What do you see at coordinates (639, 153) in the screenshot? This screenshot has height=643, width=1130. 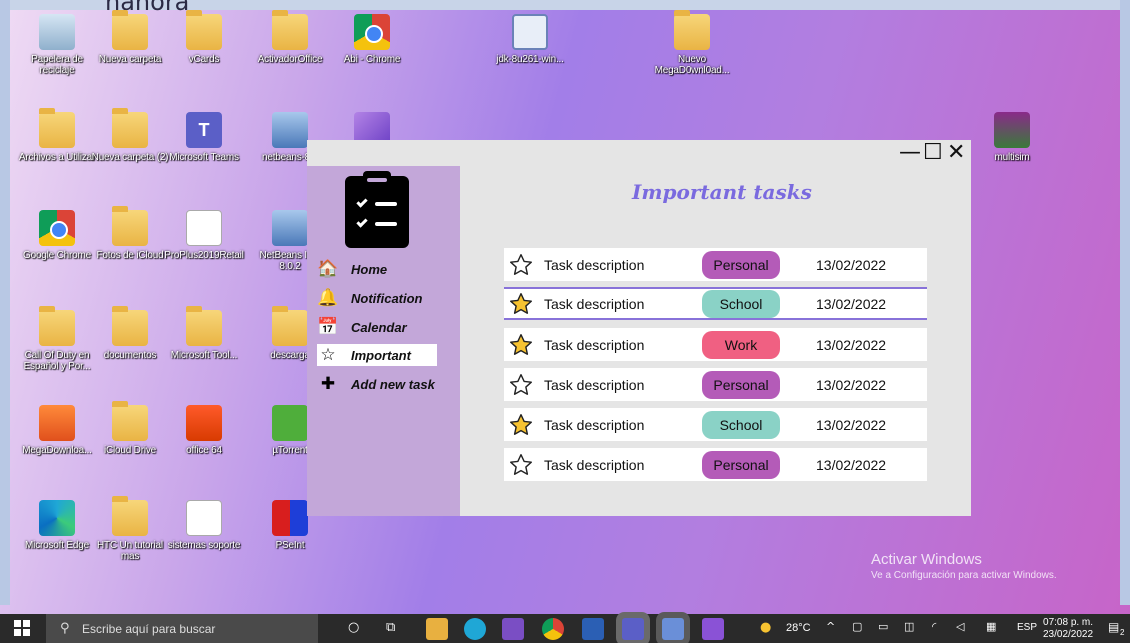 I see `app-titlebar: — ☐ ✕` at bounding box center [639, 153].